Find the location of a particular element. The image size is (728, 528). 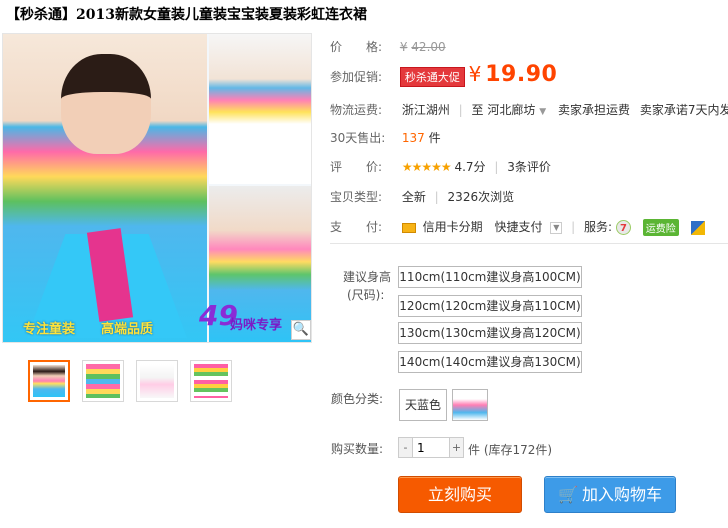

item-type-row: 宝贝类型: 全新 | 2326次浏览 is located at coordinates (422, 196).